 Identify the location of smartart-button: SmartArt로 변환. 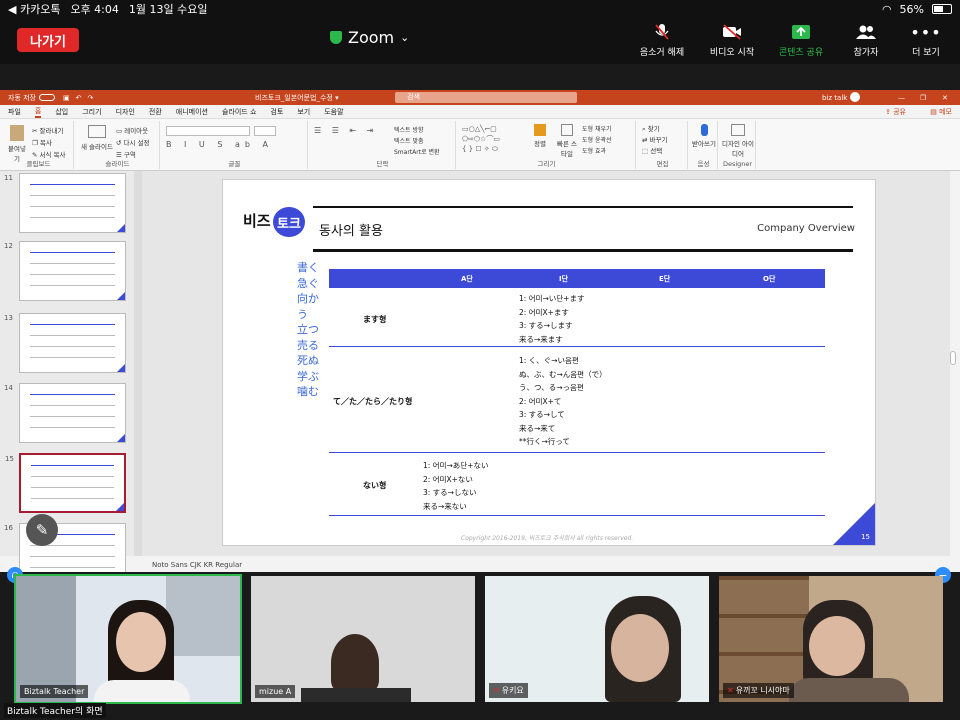
(417, 152).